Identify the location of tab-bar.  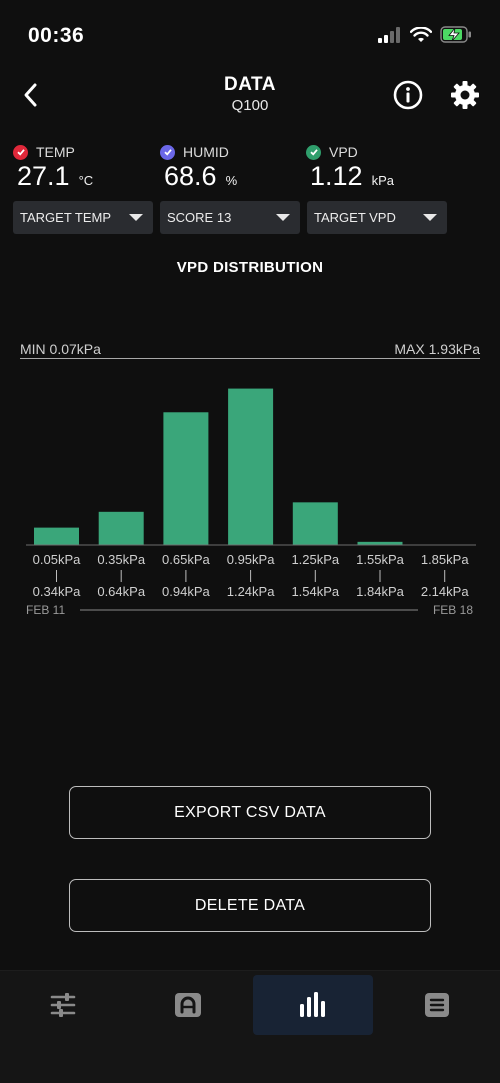
(250, 1026).